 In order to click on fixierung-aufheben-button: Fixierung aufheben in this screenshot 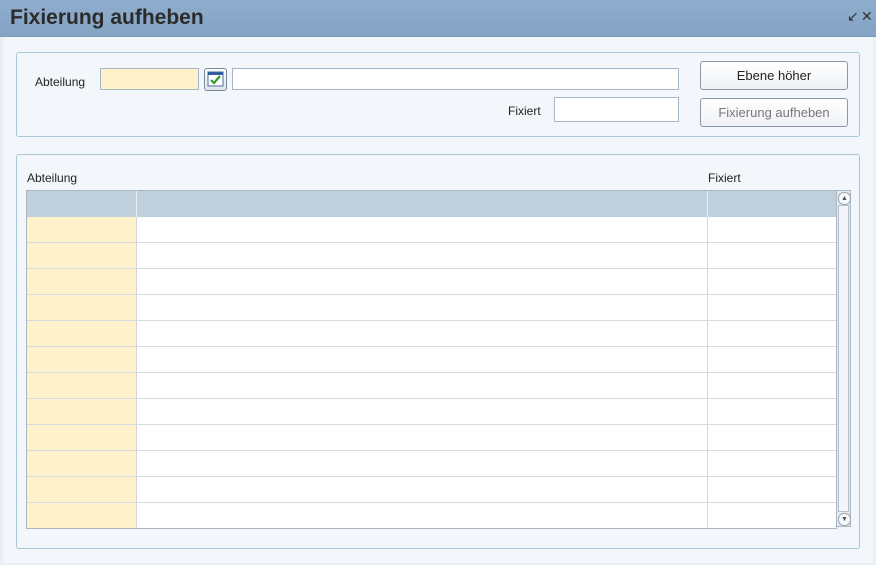, I will do `click(774, 112)`.